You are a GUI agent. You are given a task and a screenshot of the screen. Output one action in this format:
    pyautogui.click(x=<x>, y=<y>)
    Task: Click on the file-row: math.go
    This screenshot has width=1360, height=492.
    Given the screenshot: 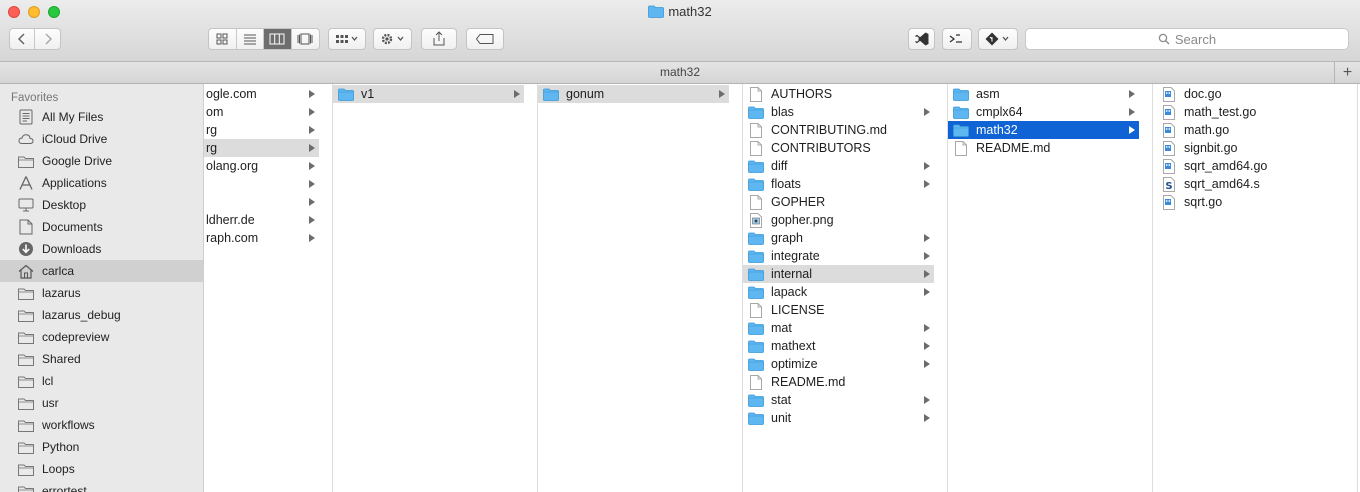 What is the action you would take?
    pyautogui.click(x=1248, y=130)
    